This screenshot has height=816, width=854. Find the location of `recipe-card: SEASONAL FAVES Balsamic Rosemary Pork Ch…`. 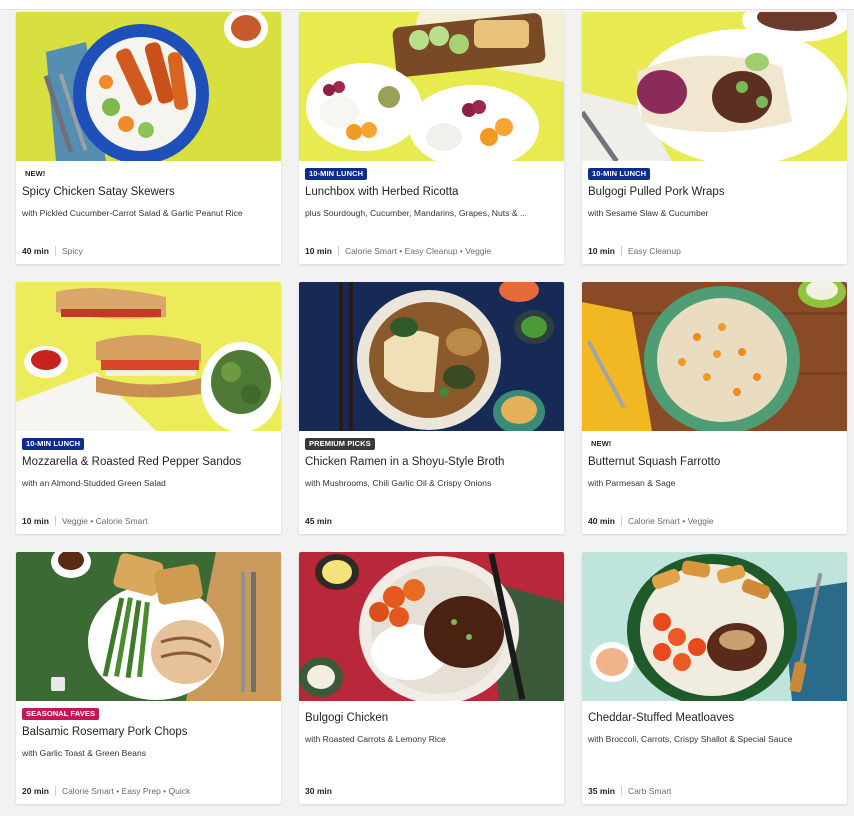

recipe-card: SEASONAL FAVES Balsamic Rosemary Pork Ch… is located at coordinates (148, 678).